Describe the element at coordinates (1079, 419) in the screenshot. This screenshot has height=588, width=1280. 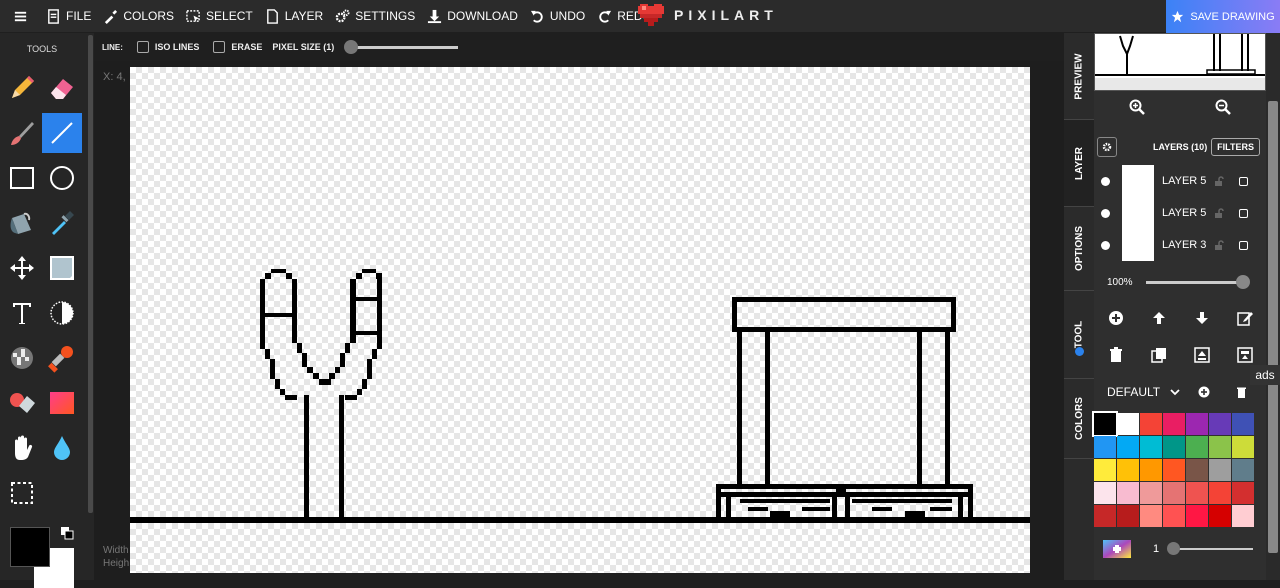
I see `tab-colors: COLORS` at that location.